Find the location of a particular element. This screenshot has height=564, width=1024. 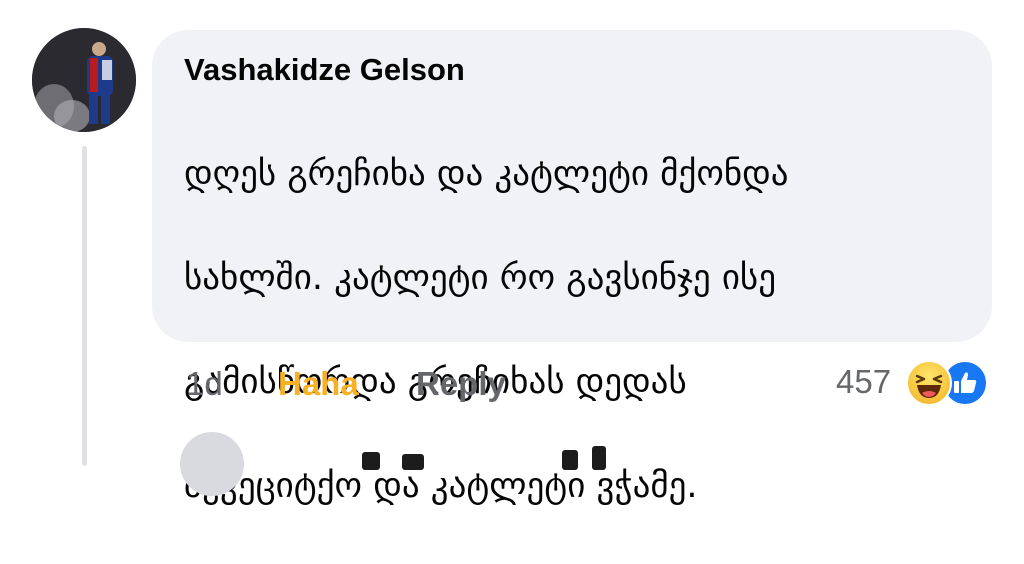

next-comment-preview is located at coordinates (462, 455).